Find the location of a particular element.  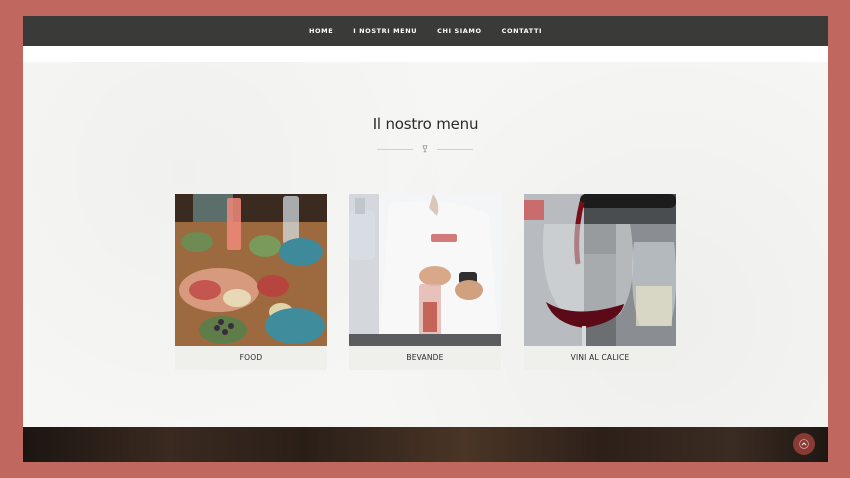

menu-card-drinks: BEVANDE is located at coordinates (425, 282).